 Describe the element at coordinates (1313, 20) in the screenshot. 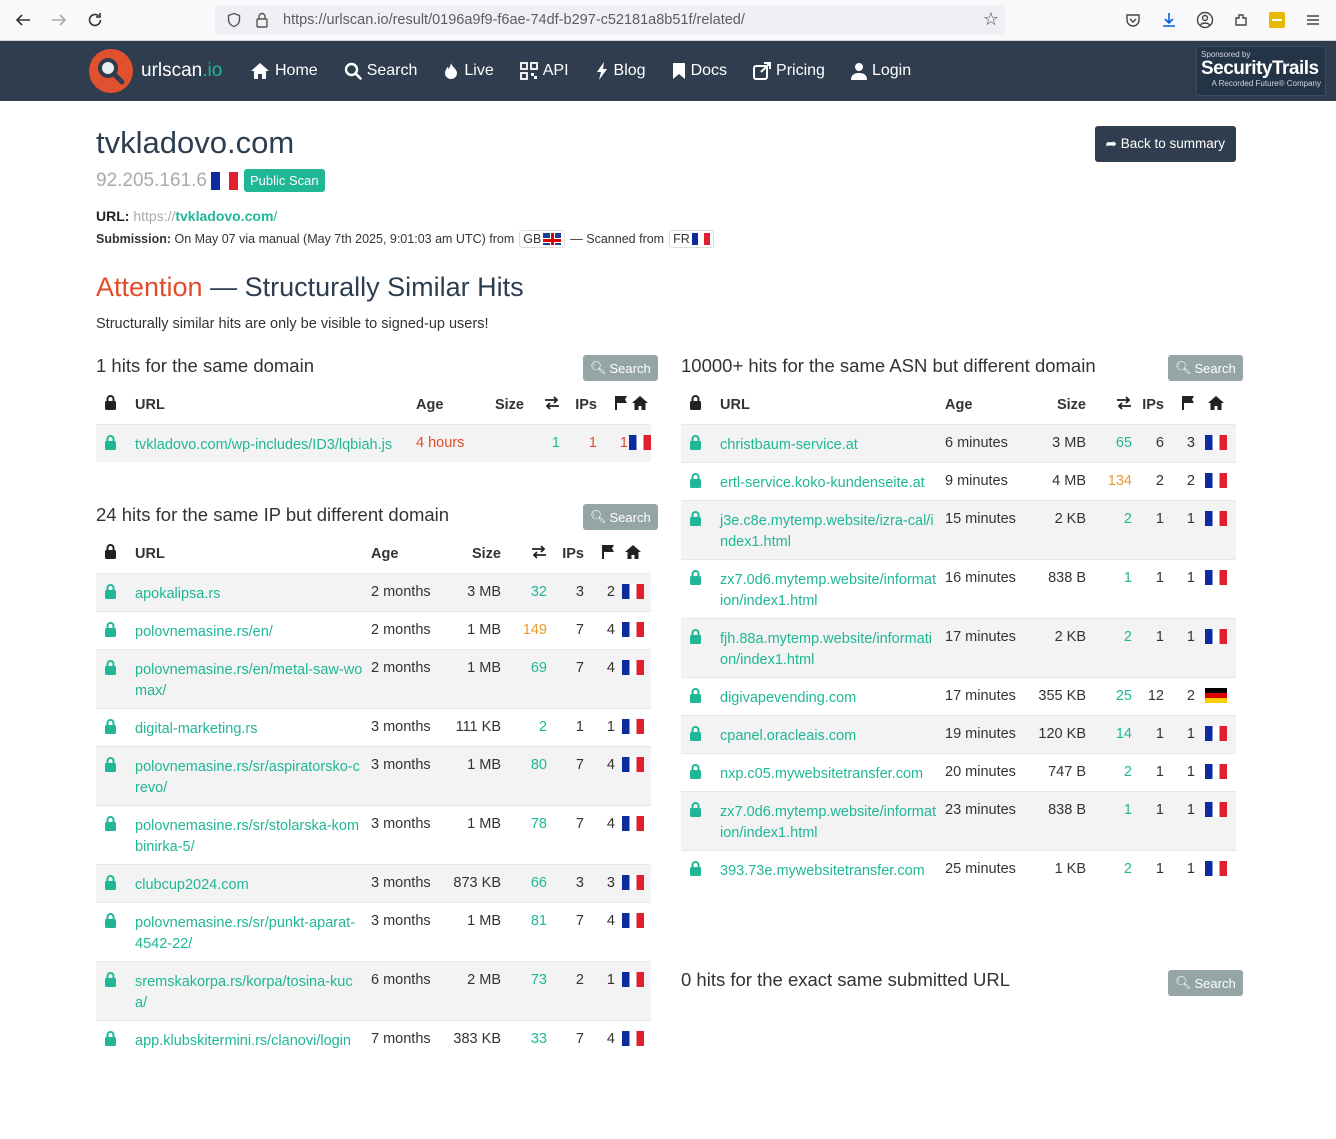

I see `menu-icon` at that location.